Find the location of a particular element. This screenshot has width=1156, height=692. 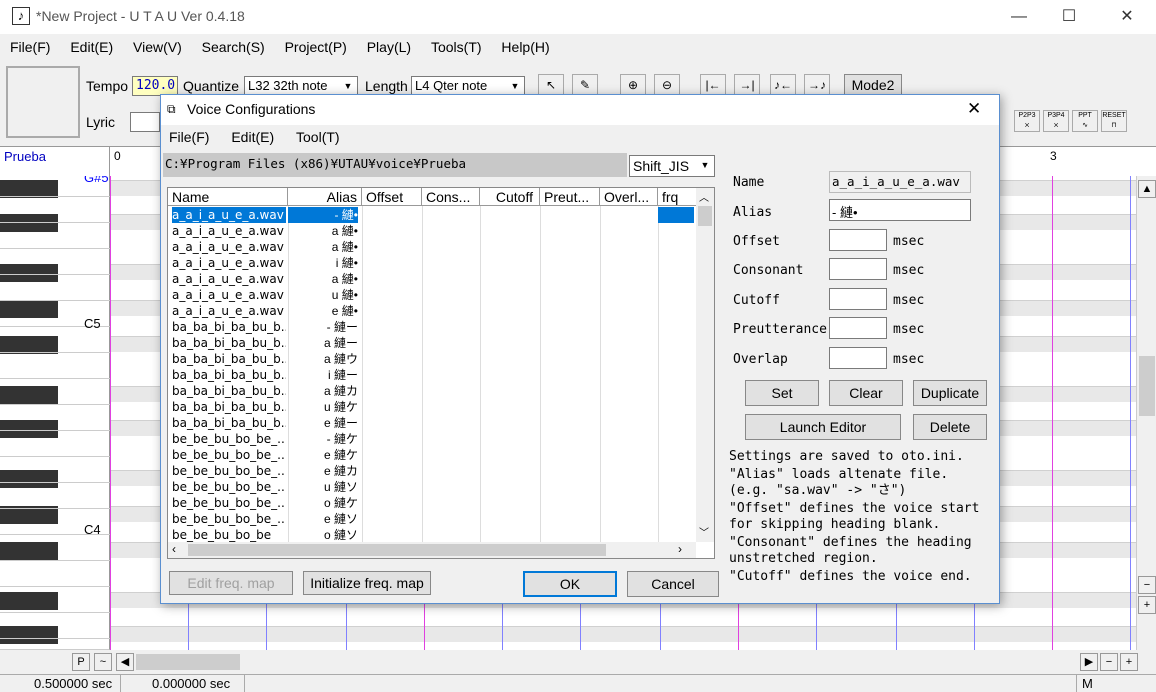

table-row: ba_ba_bi_ba_bu_b... - 縺ー is located at coordinates (433, 327).